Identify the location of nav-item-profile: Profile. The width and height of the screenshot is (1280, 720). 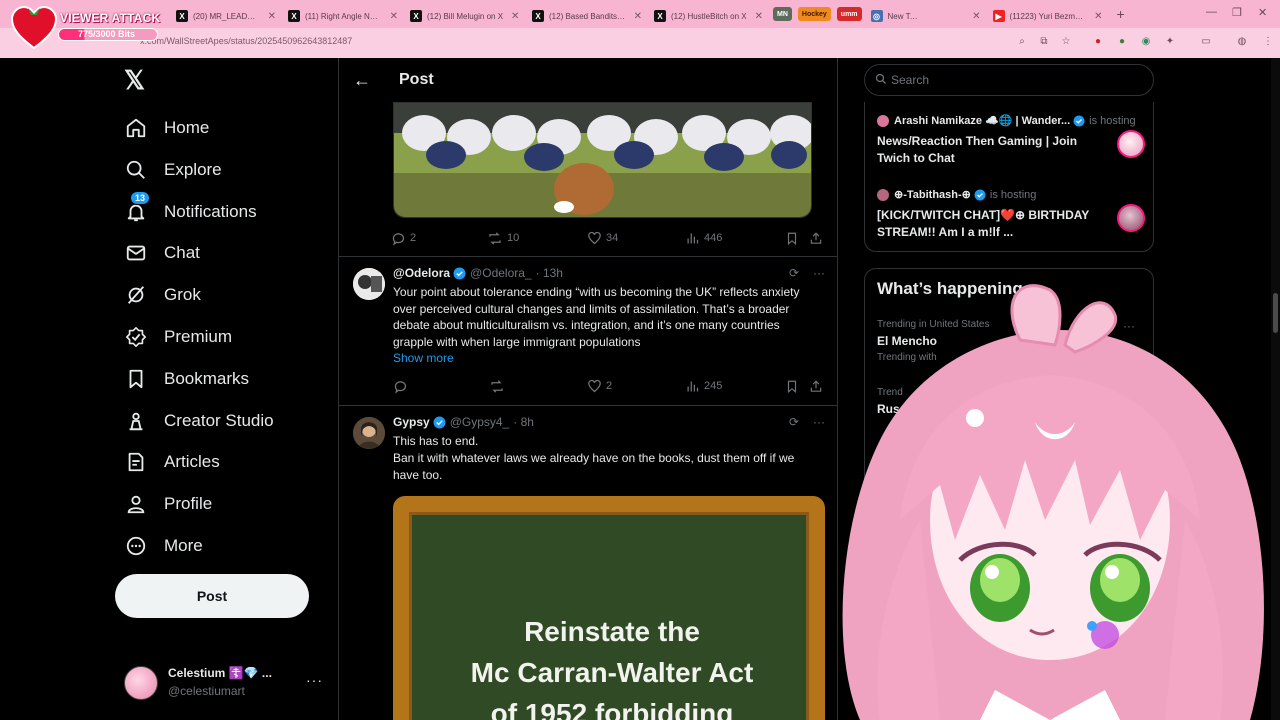
(168, 504).